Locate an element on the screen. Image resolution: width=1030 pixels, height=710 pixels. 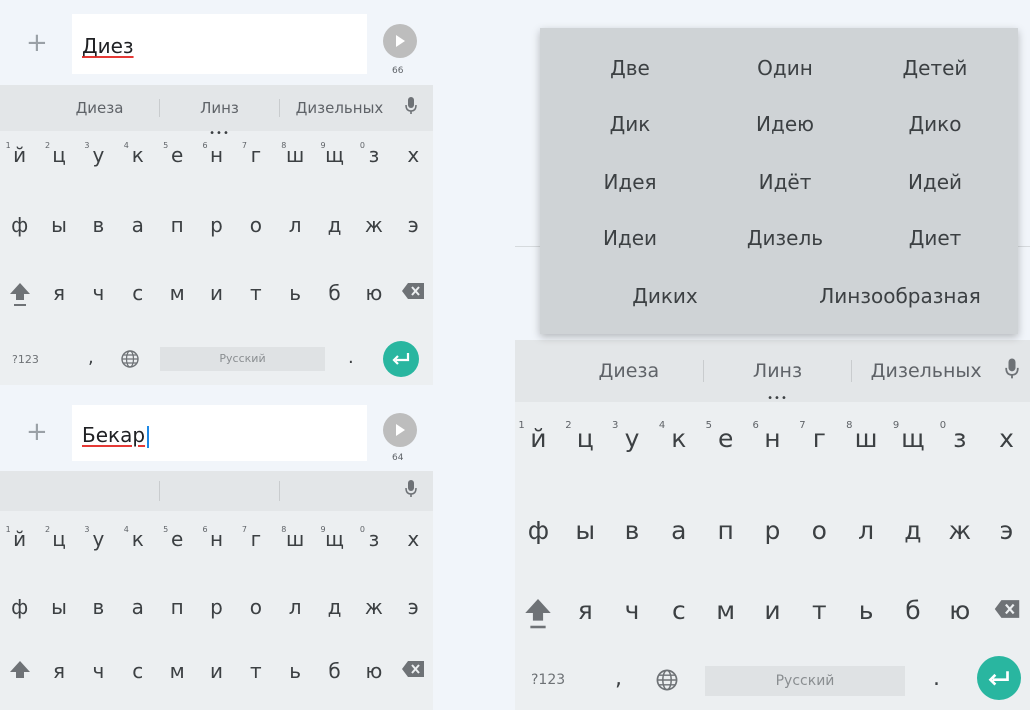
popup-suggestion: Идеи is located at coordinates (630, 238).